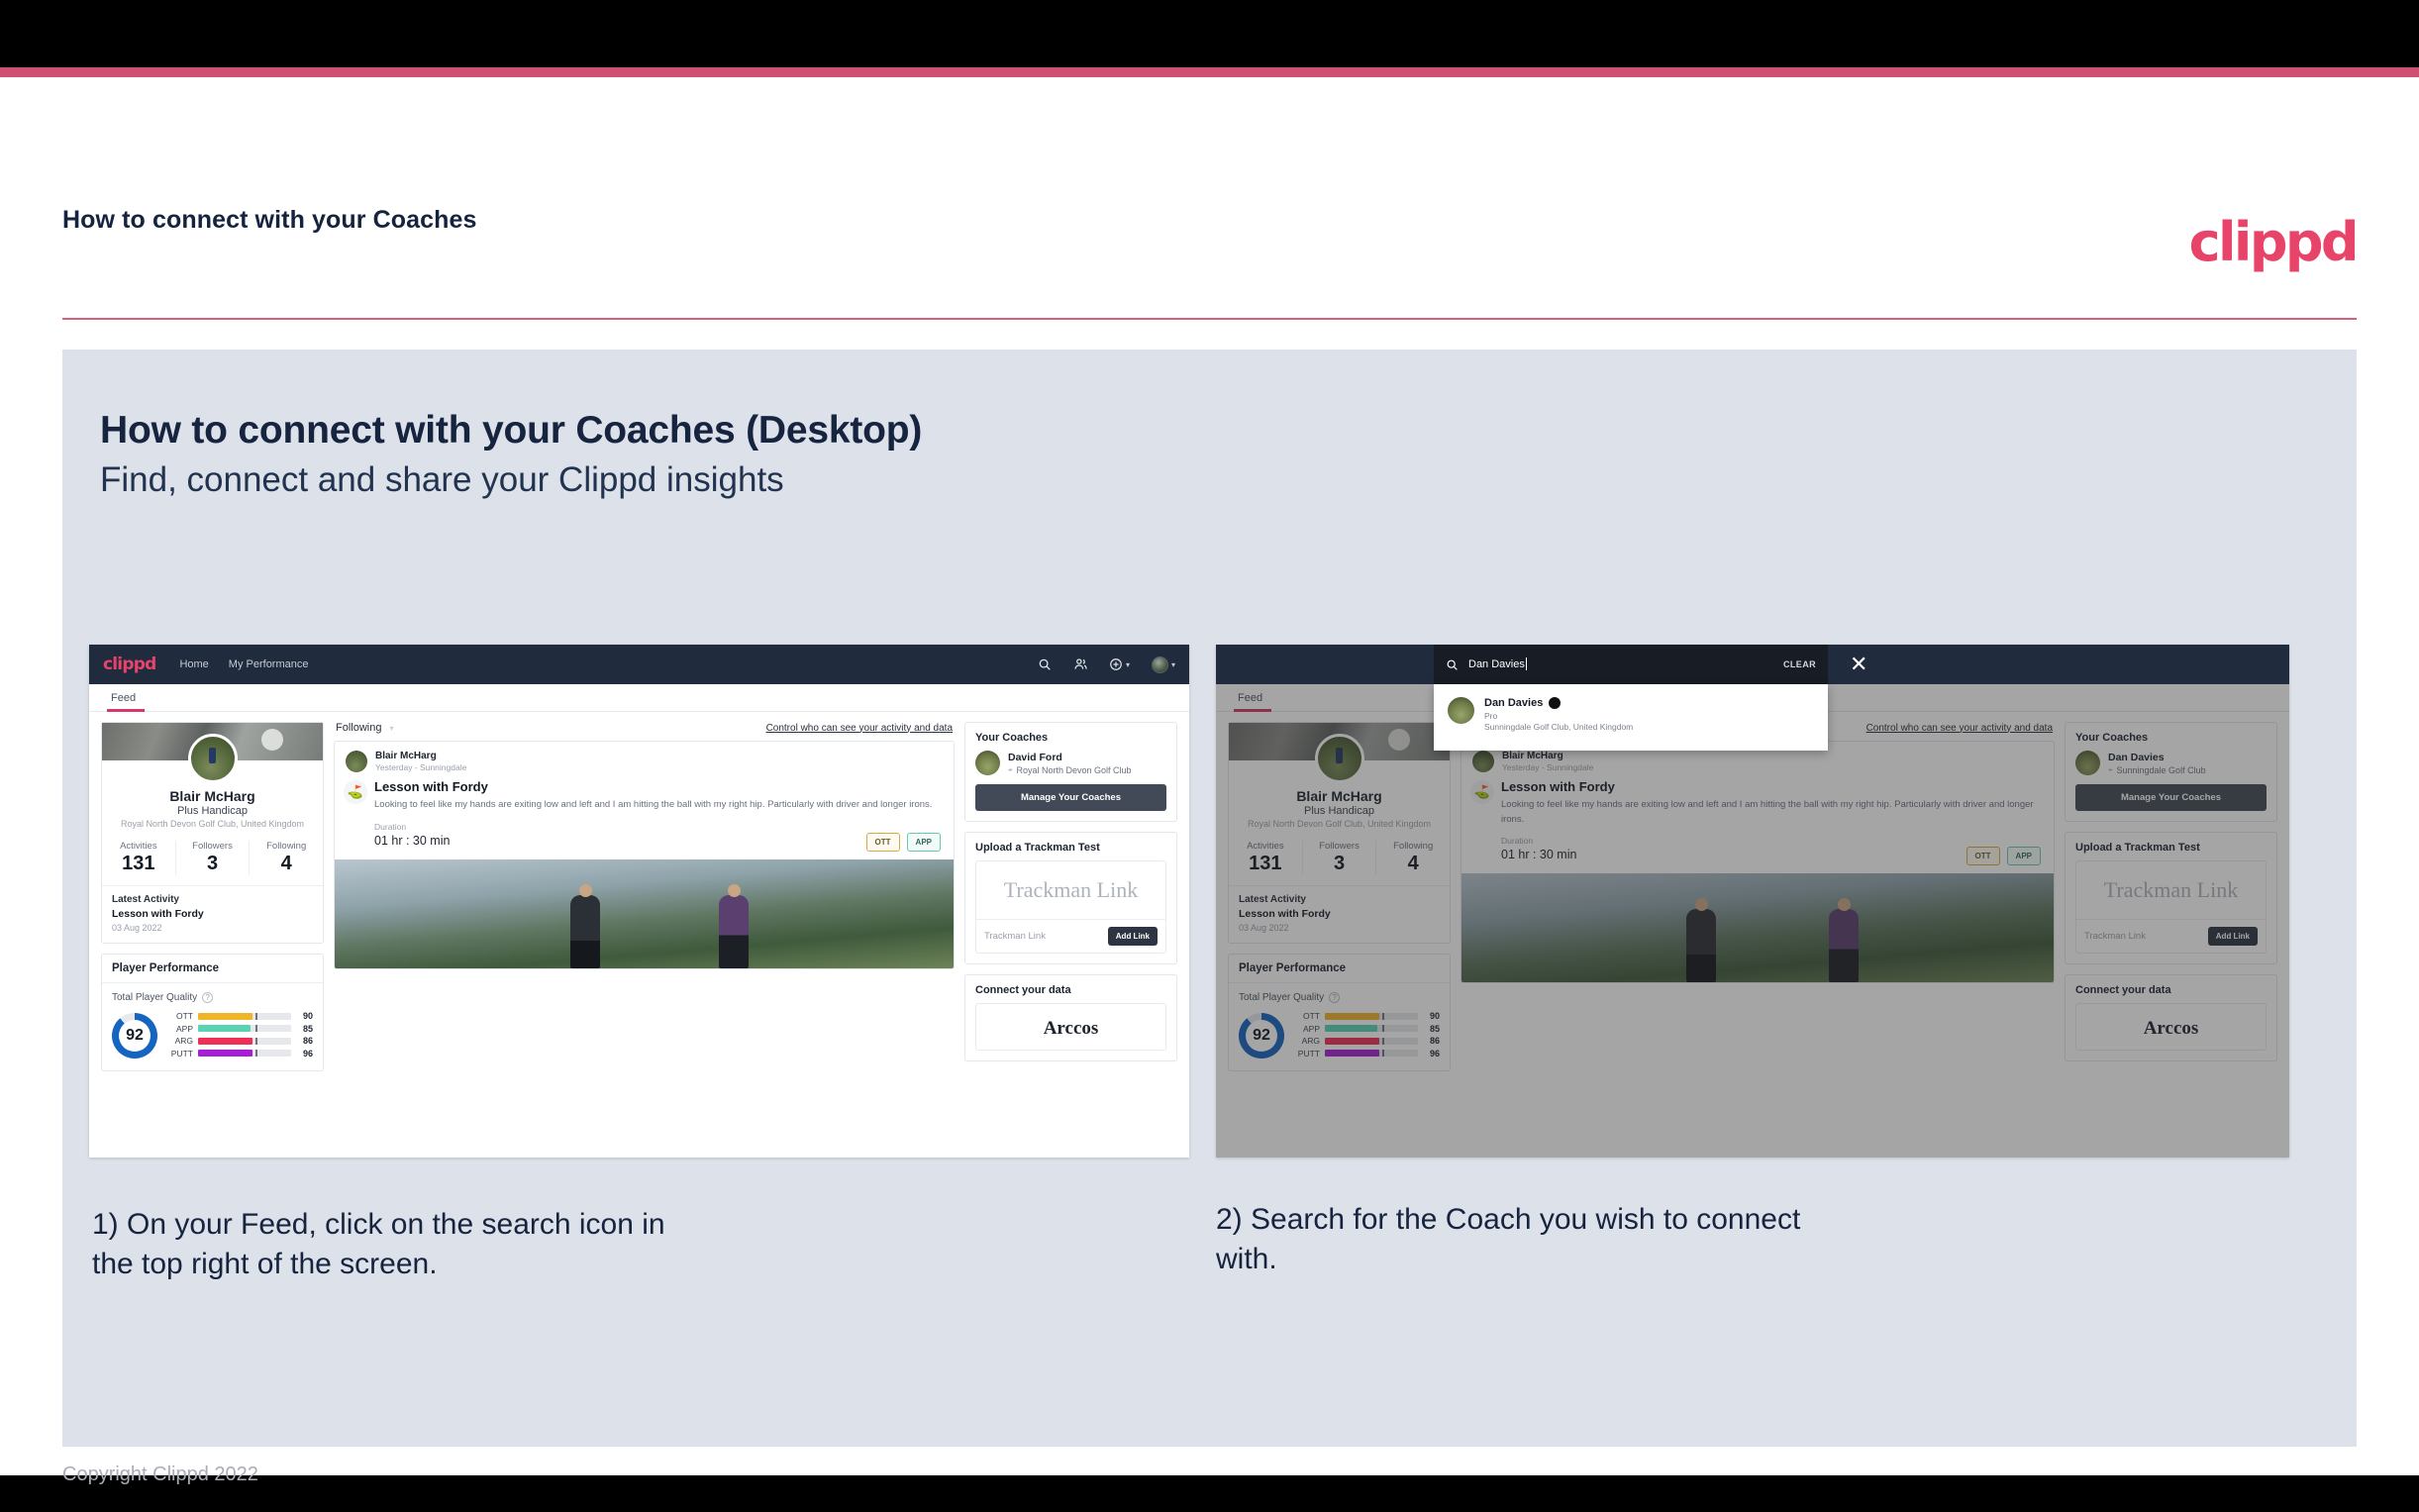  Describe the element at coordinates (1080, 664) in the screenshot. I see `people-icon` at that location.